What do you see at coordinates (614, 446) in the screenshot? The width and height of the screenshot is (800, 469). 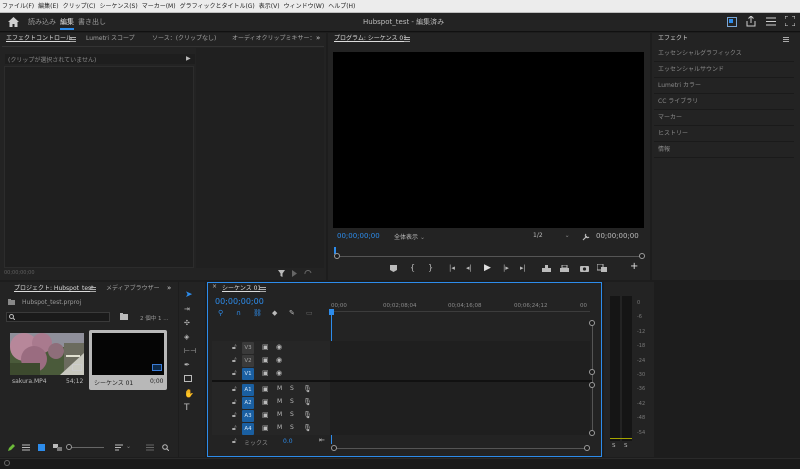 I see `solo-left-button: S` at bounding box center [614, 446].